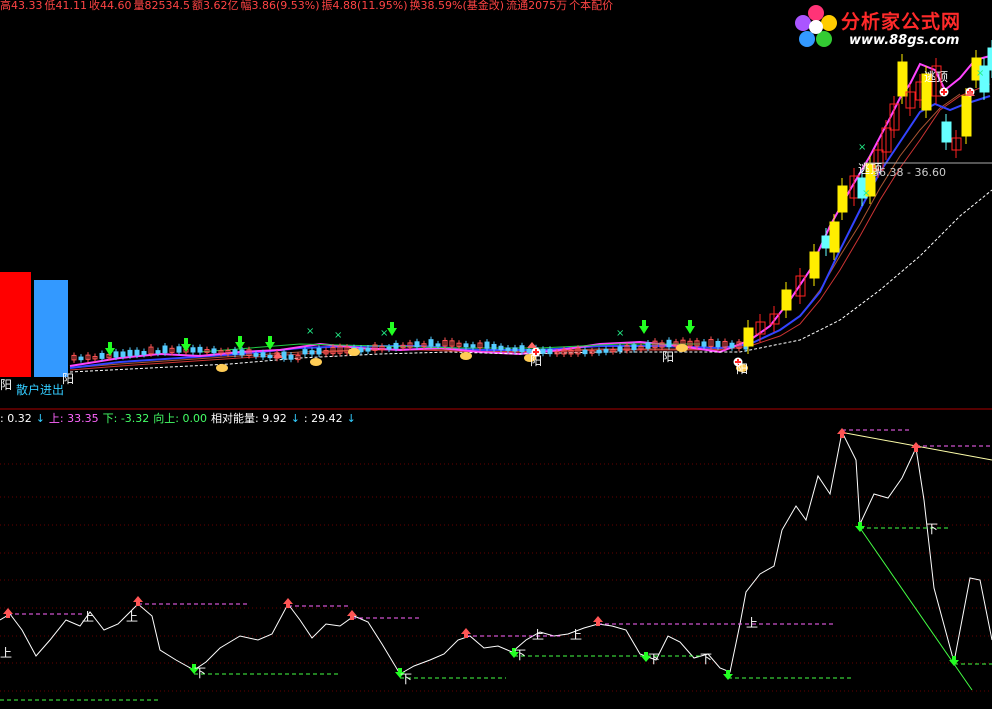 Image resolution: width=992 pixels, height=709 pixels. What do you see at coordinates (249, 418) in the screenshot?
I see `readout-item: 相对能量: 9.92` at bounding box center [249, 418].